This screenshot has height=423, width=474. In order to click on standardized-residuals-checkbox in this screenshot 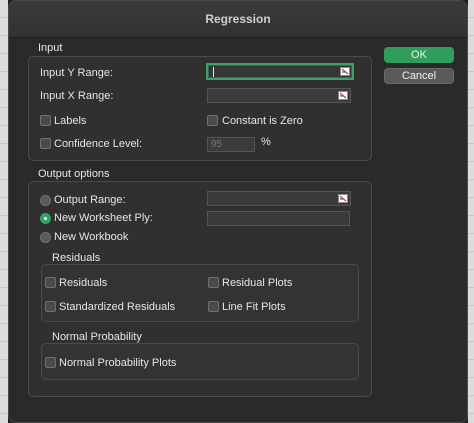, I will do `click(50, 306)`.